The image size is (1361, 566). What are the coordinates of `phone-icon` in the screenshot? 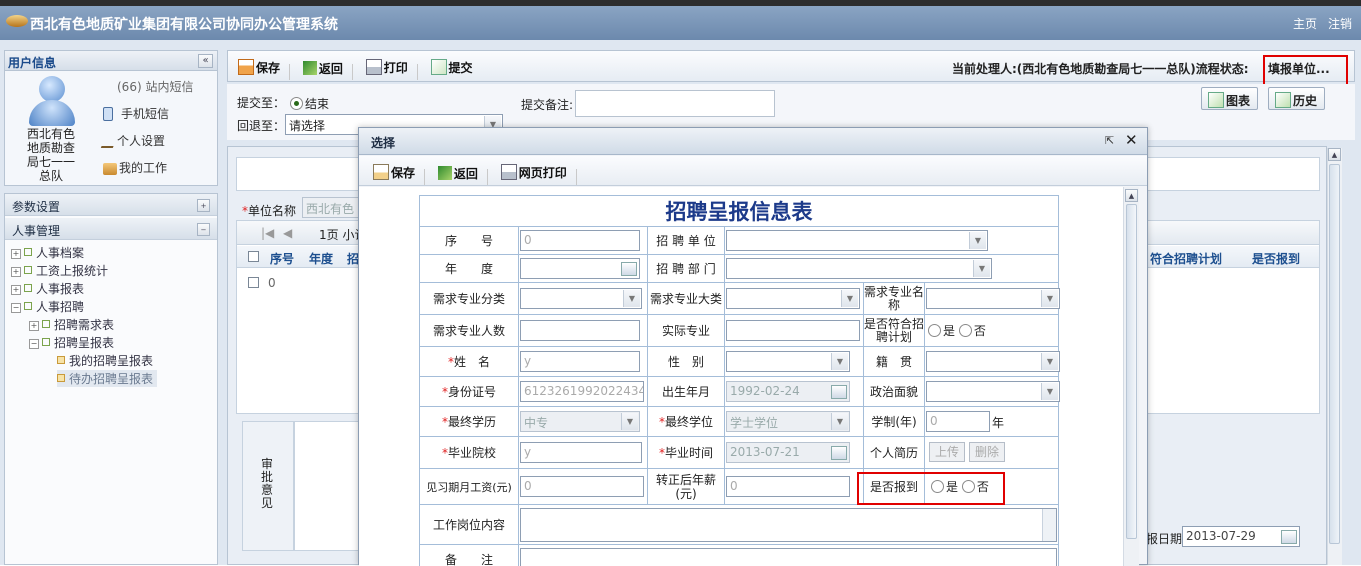 It's located at (108, 114).